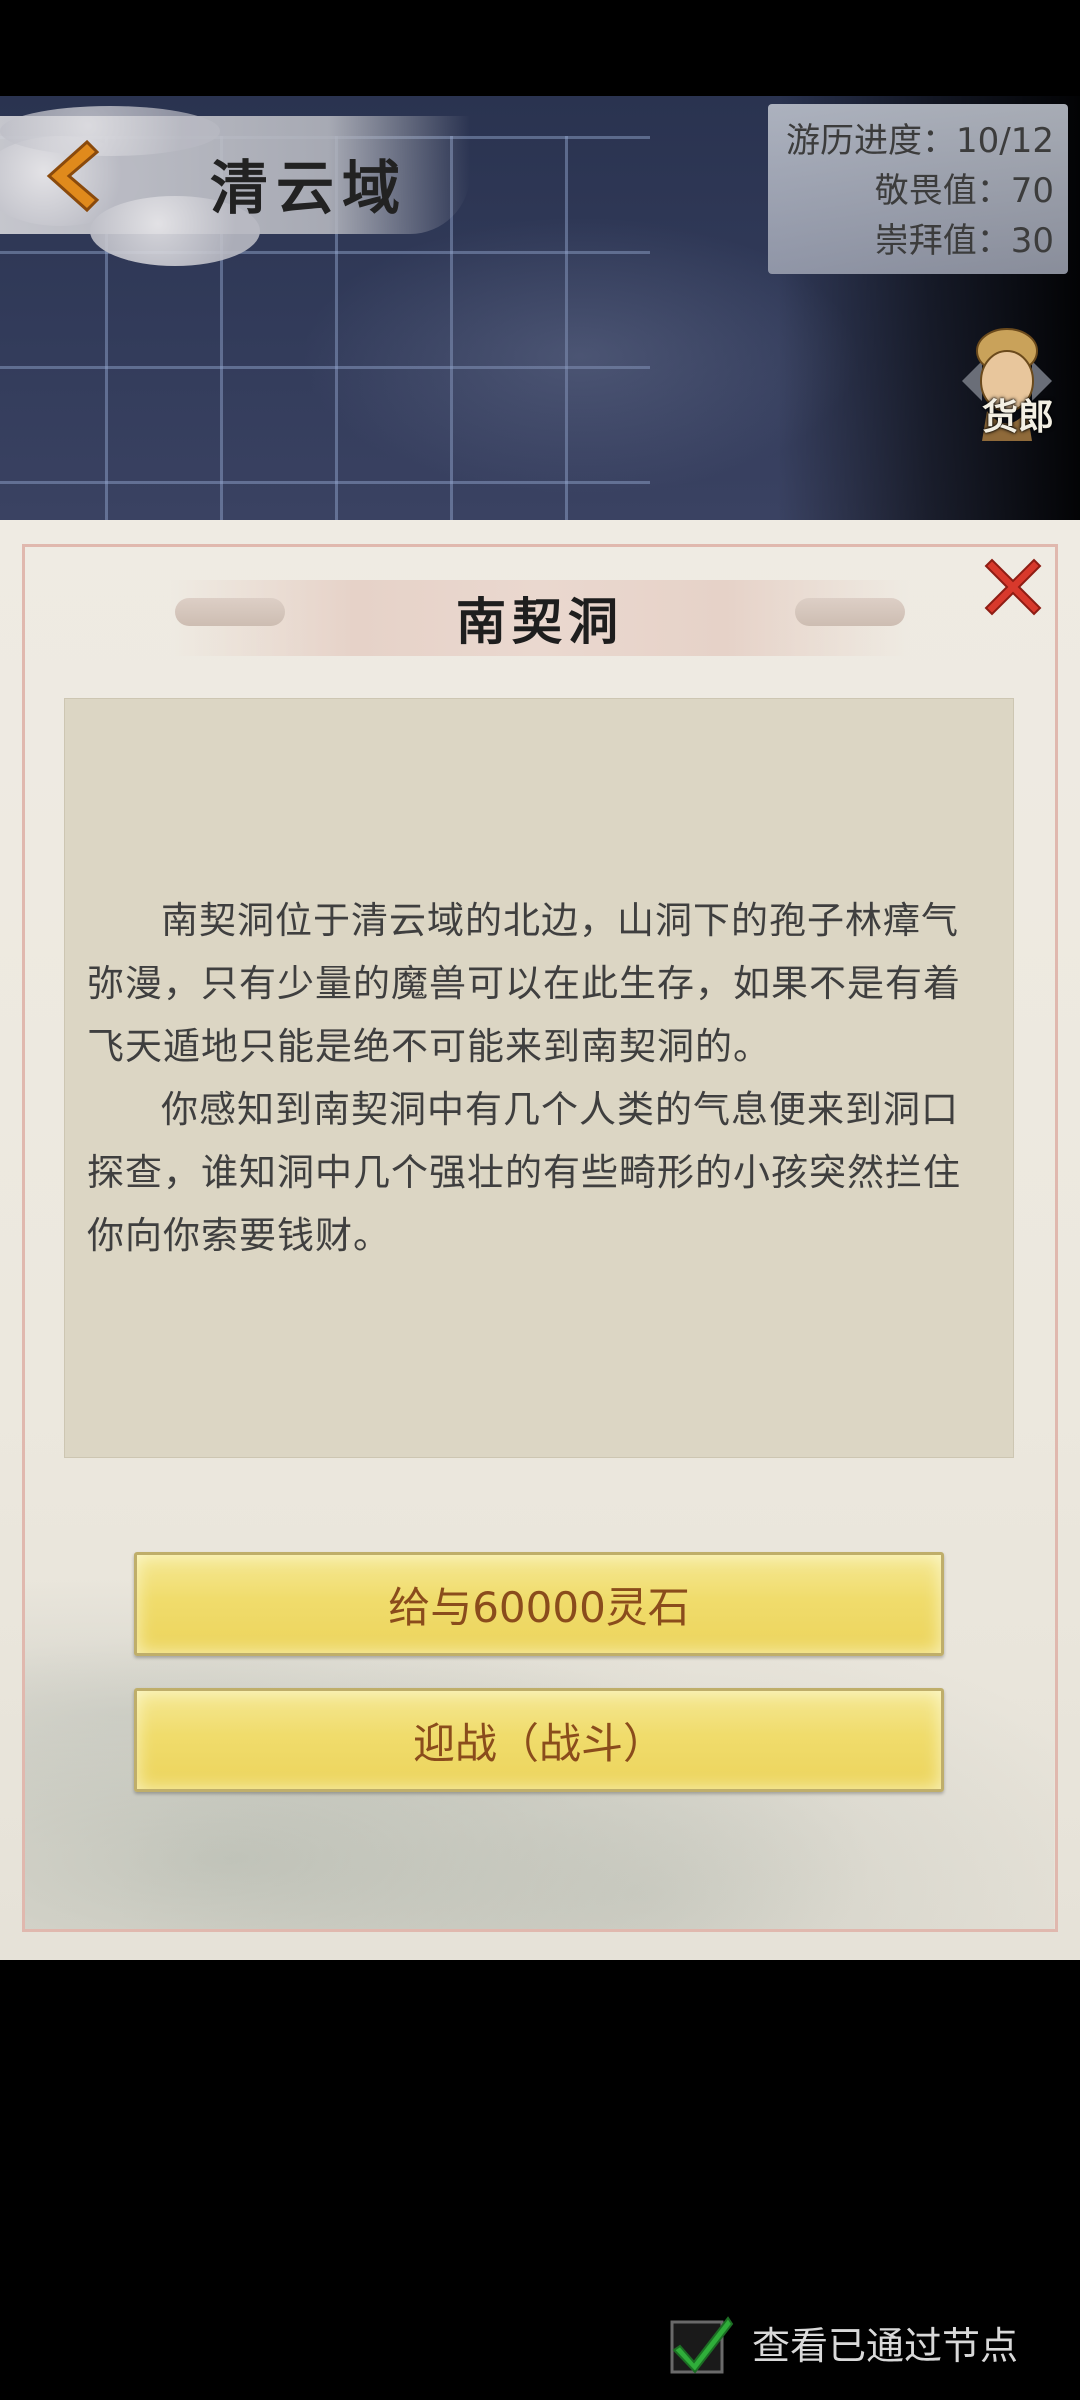 Image resolution: width=1080 pixels, height=2400 pixels. Describe the element at coordinates (539, 1740) in the screenshot. I see `fight-button: 迎战（战斗）` at that location.